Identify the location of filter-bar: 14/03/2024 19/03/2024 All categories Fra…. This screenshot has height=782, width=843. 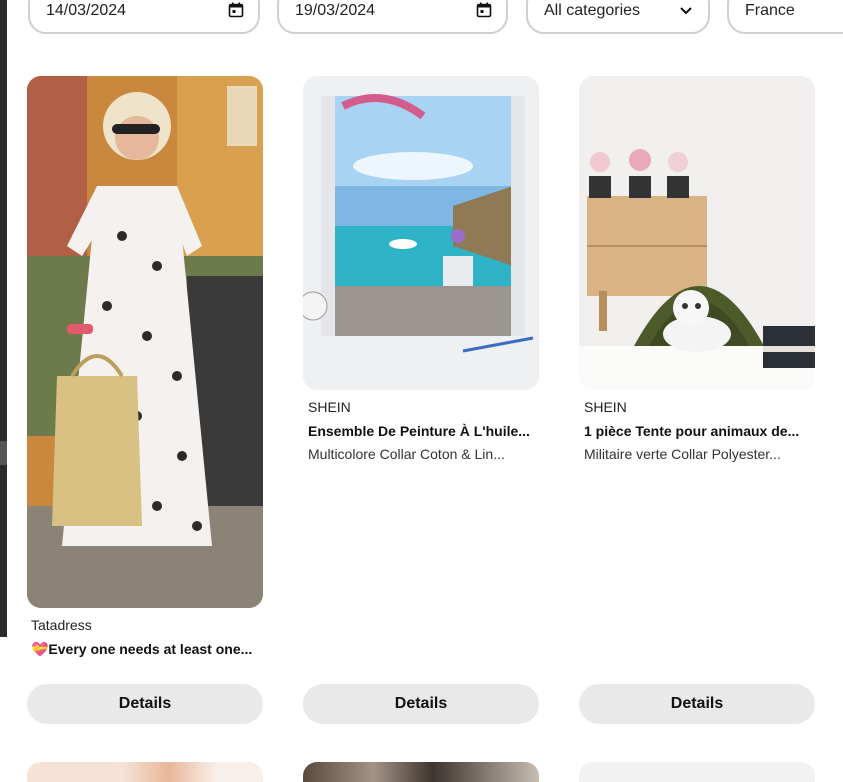
(421, 20).